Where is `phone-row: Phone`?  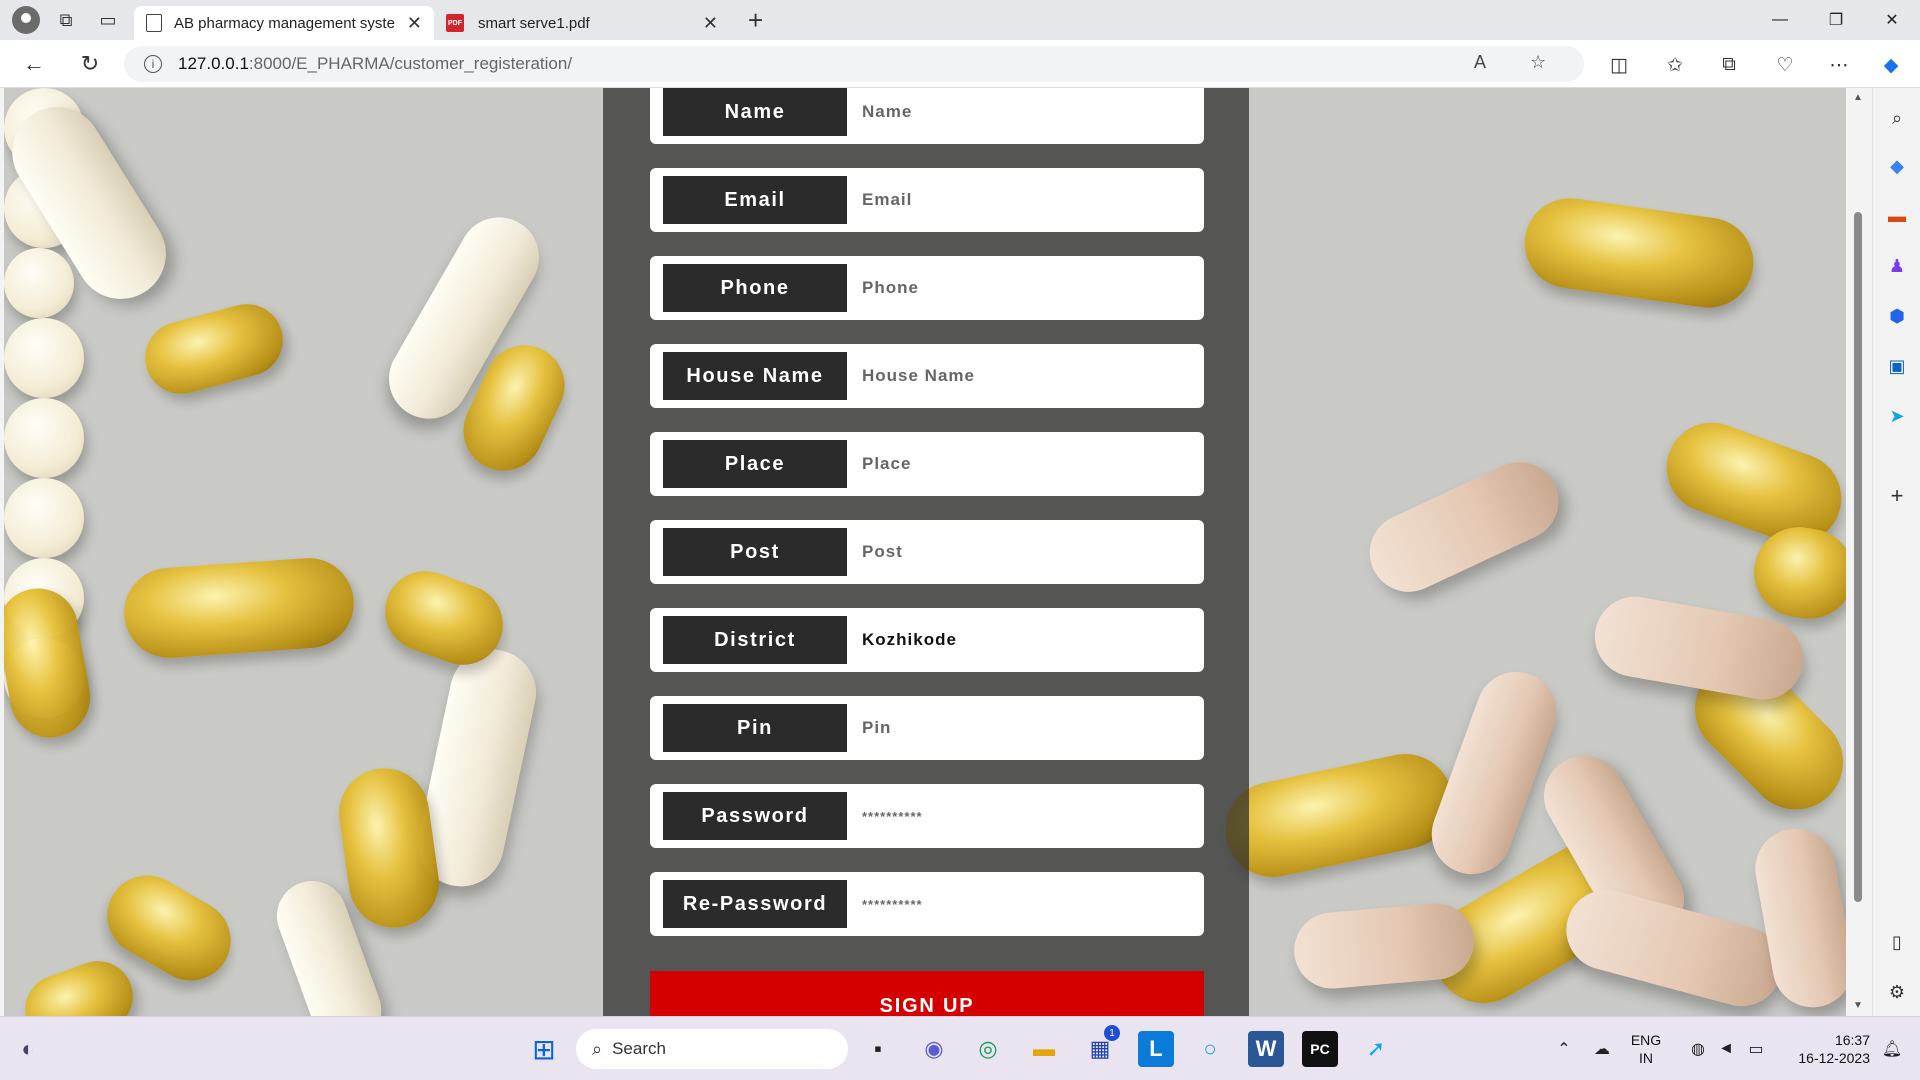 phone-row: Phone is located at coordinates (927, 288).